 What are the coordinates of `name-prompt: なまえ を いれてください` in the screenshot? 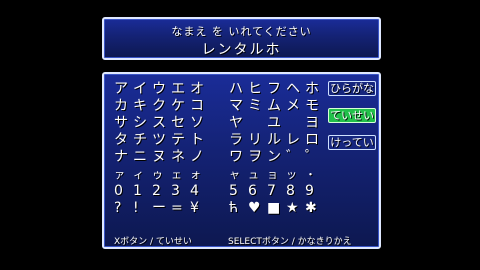 It's located at (241, 31).